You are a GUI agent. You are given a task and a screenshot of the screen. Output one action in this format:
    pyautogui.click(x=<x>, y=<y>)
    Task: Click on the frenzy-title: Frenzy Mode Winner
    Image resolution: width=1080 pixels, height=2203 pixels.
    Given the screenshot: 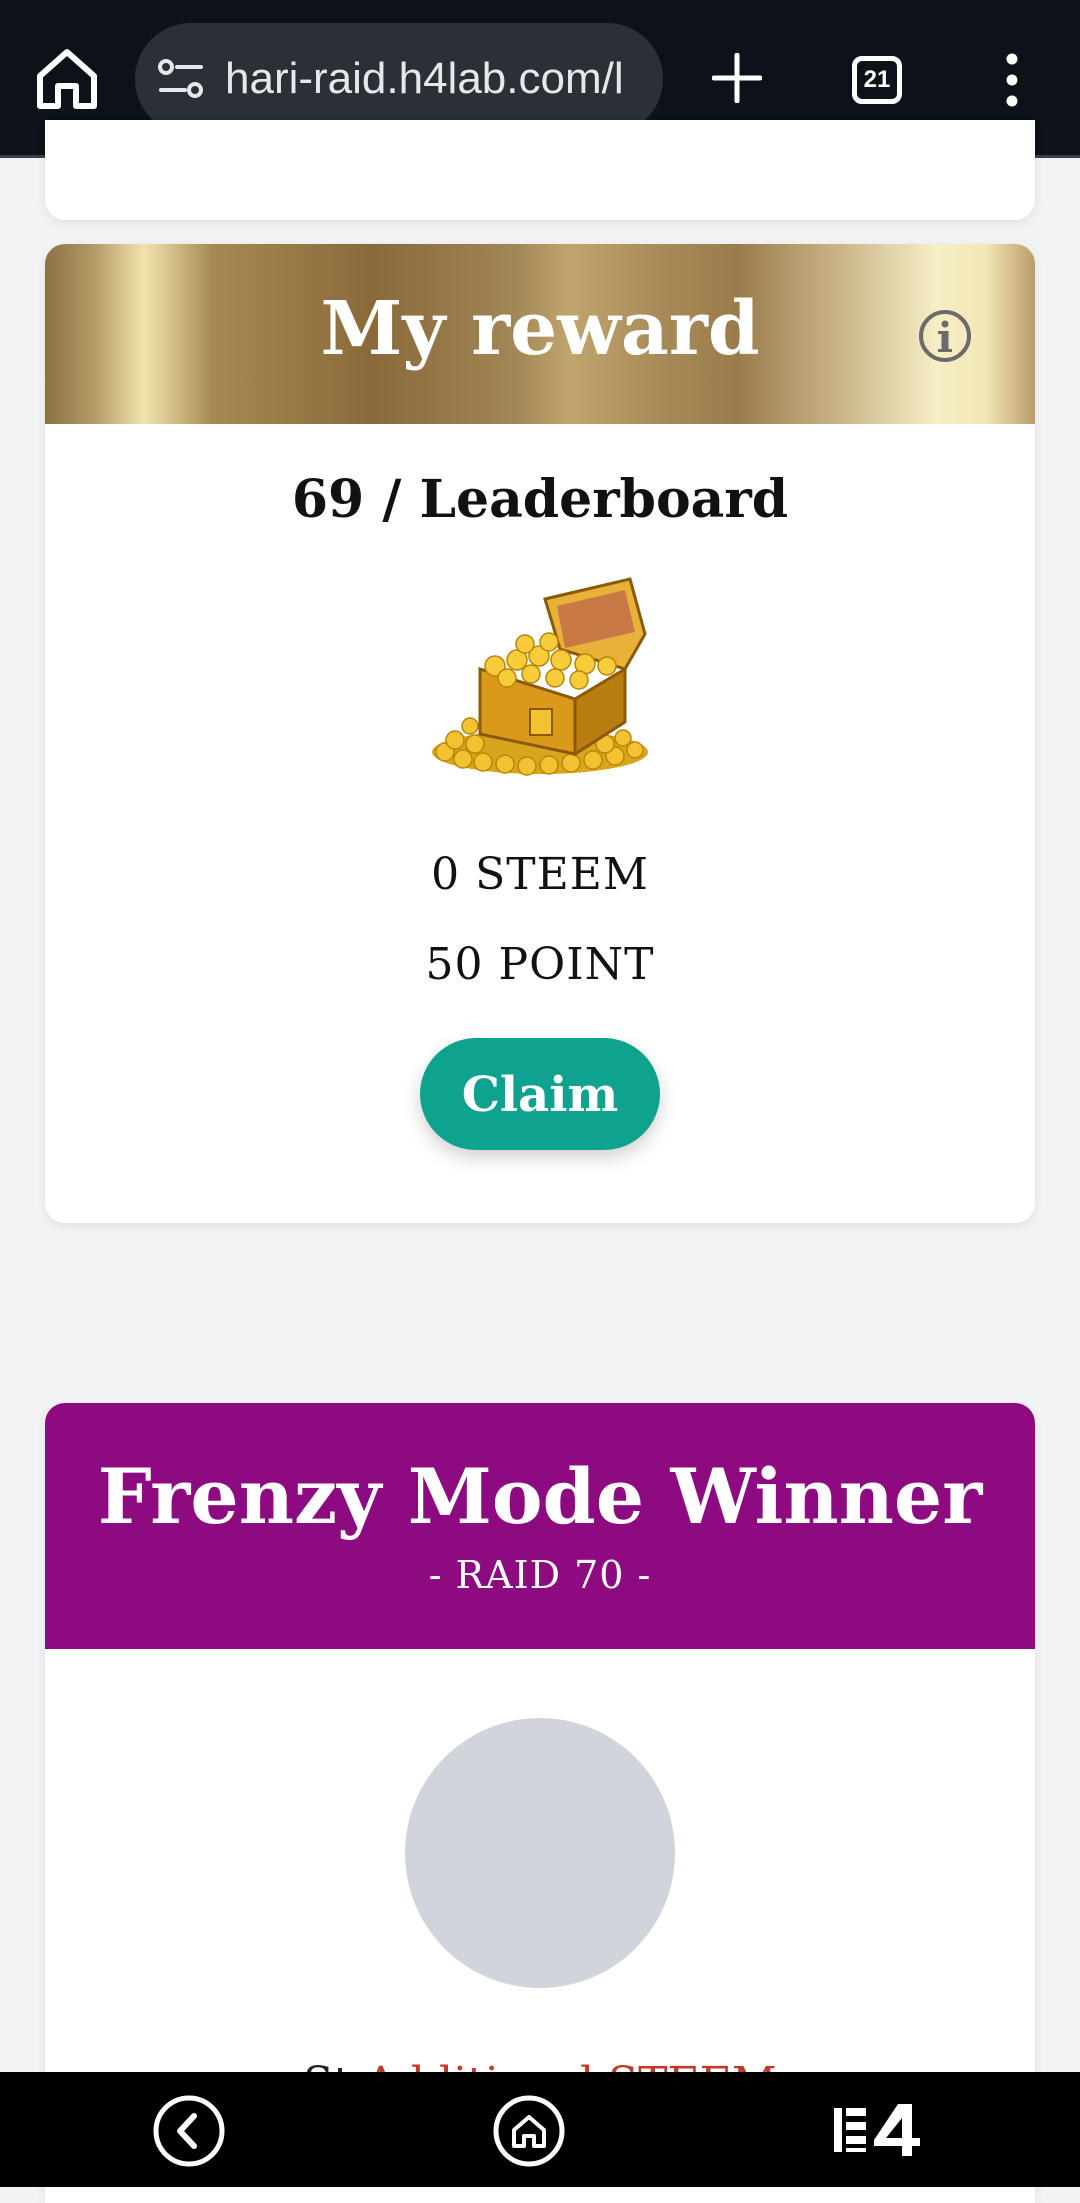 What is the action you would take?
    pyautogui.click(x=540, y=1496)
    